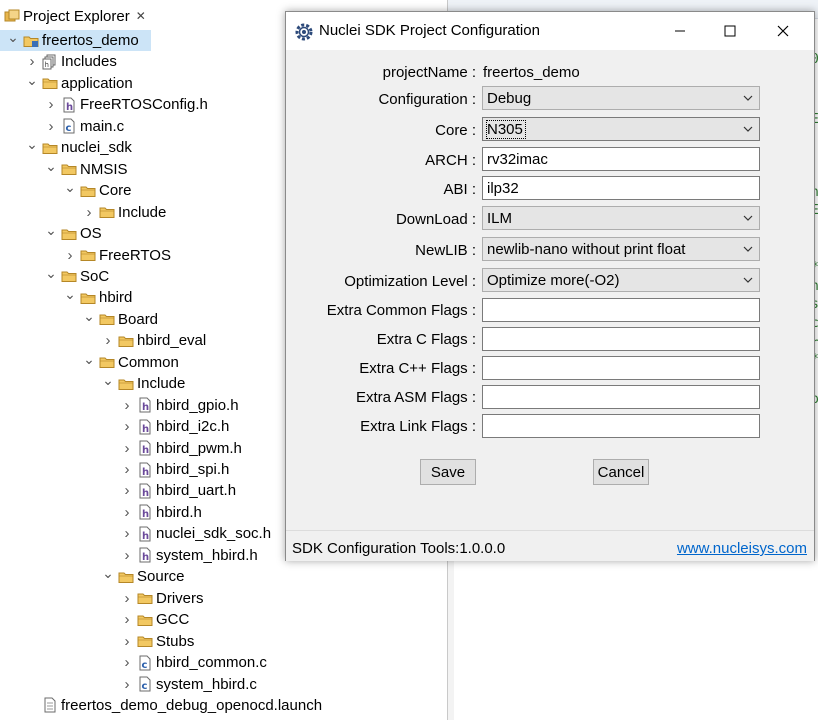 The width and height of the screenshot is (818, 720). Describe the element at coordinates (742, 548) in the screenshot. I see `website-link: www.nucleisys.com` at that location.